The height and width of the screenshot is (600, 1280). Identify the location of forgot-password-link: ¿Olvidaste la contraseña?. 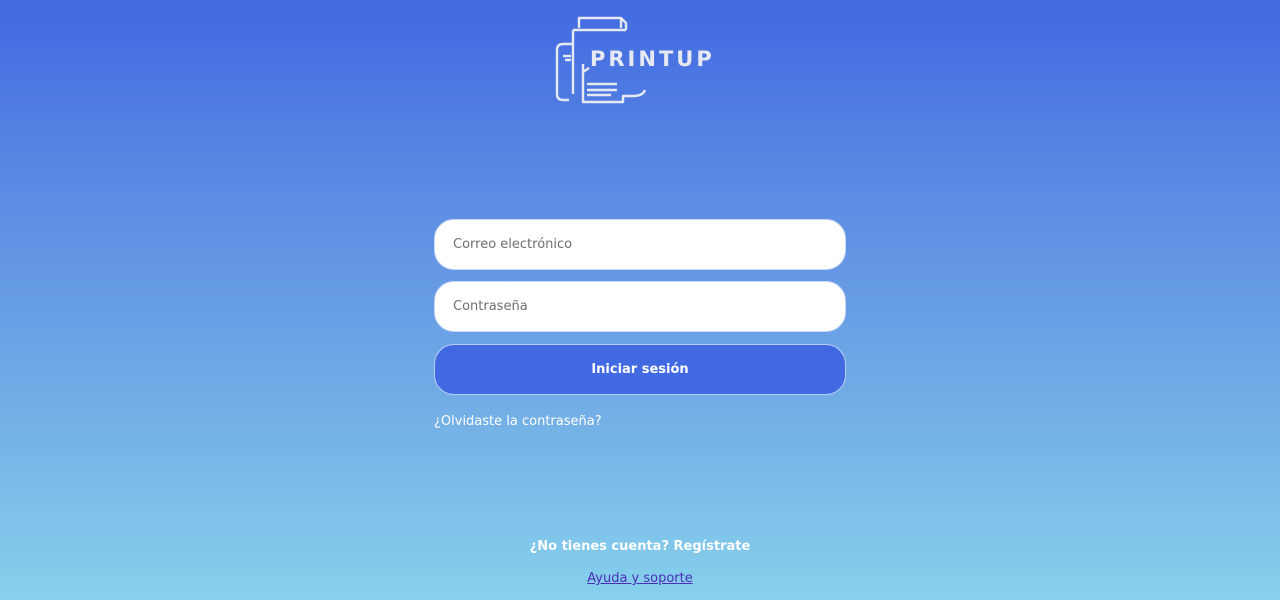
(518, 421).